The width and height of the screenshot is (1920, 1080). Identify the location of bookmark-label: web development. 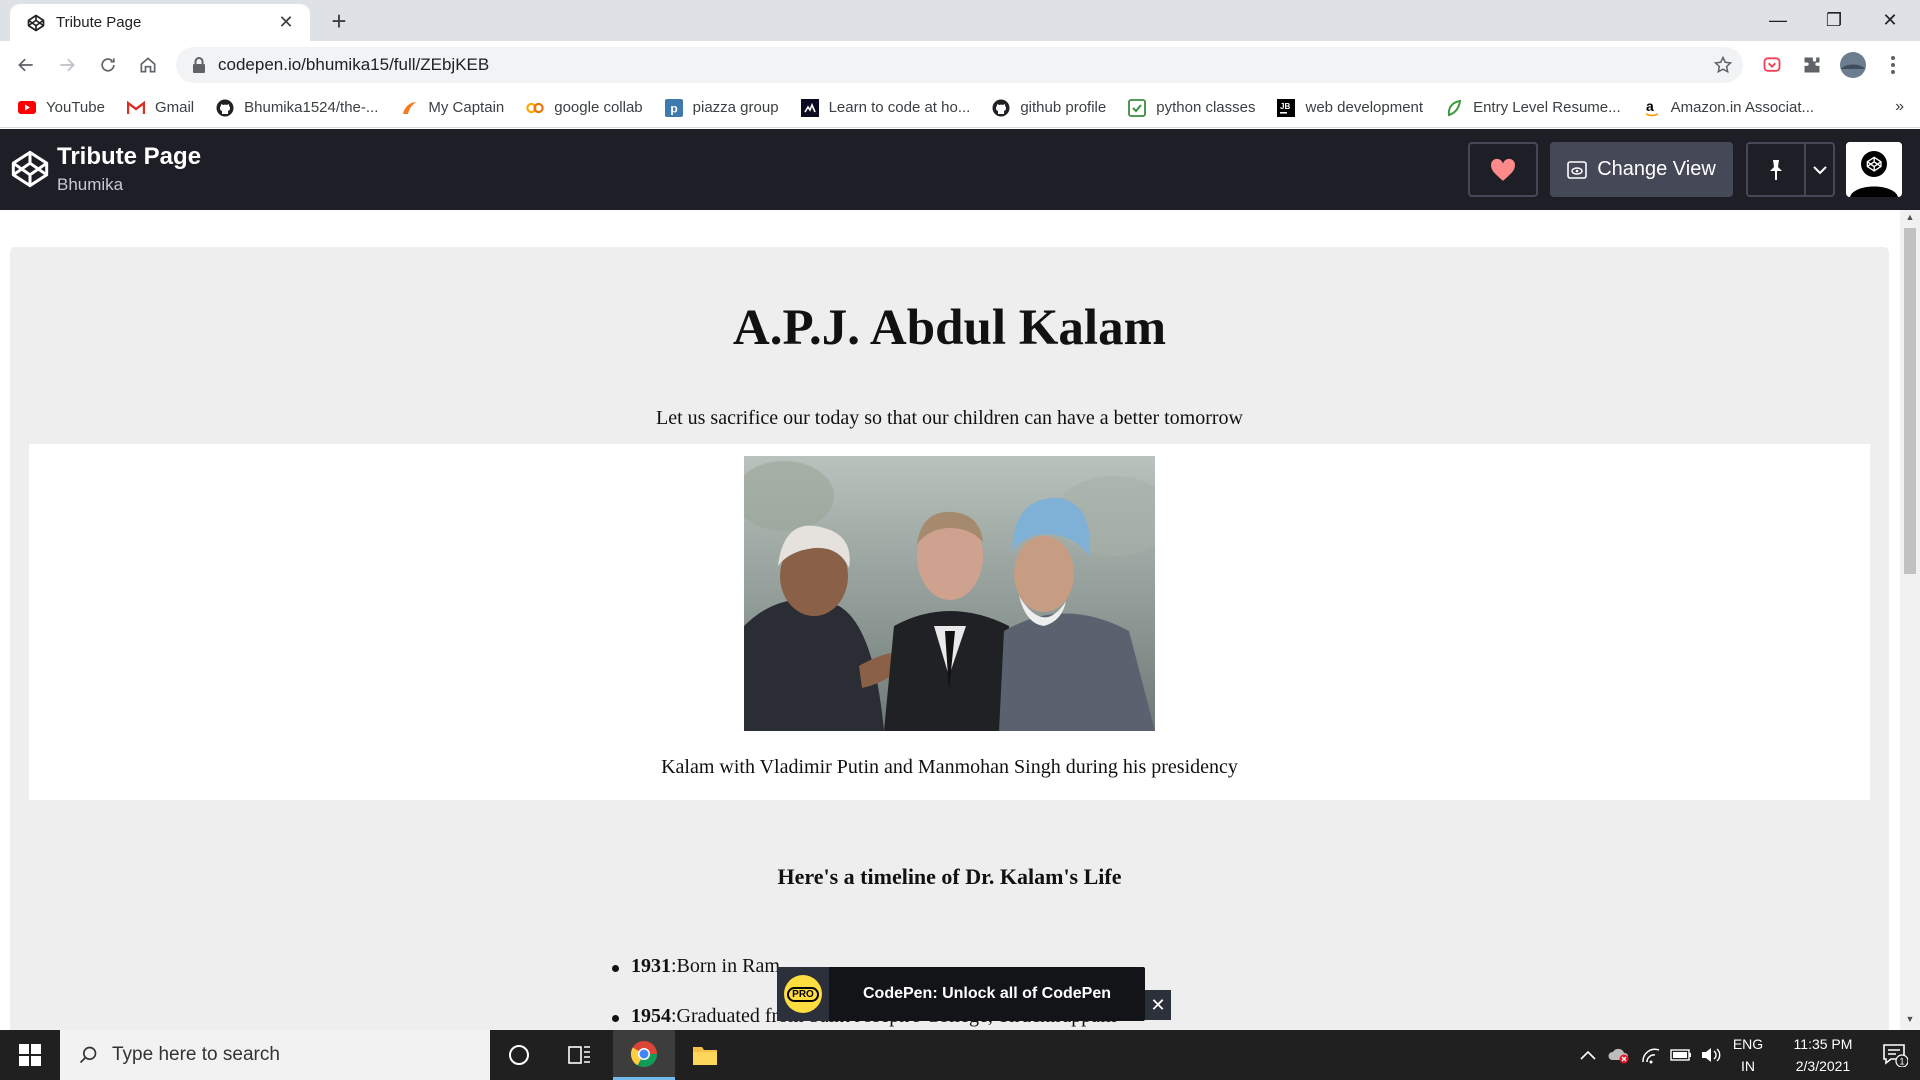
(1364, 107).